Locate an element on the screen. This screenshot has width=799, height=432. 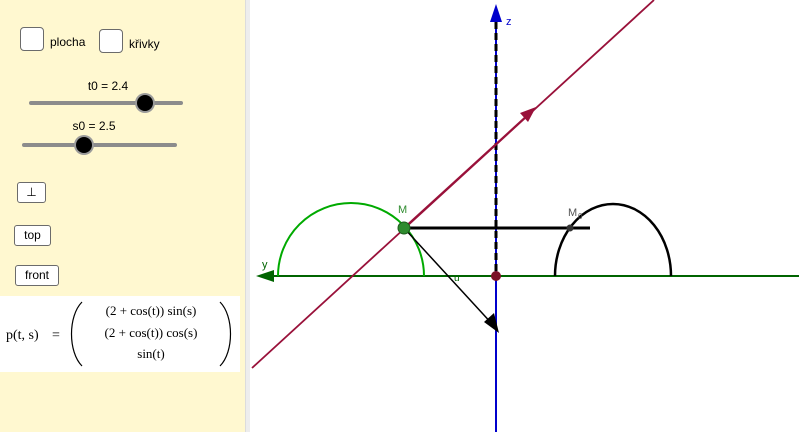
red-vector is located at coordinates (467, 170).